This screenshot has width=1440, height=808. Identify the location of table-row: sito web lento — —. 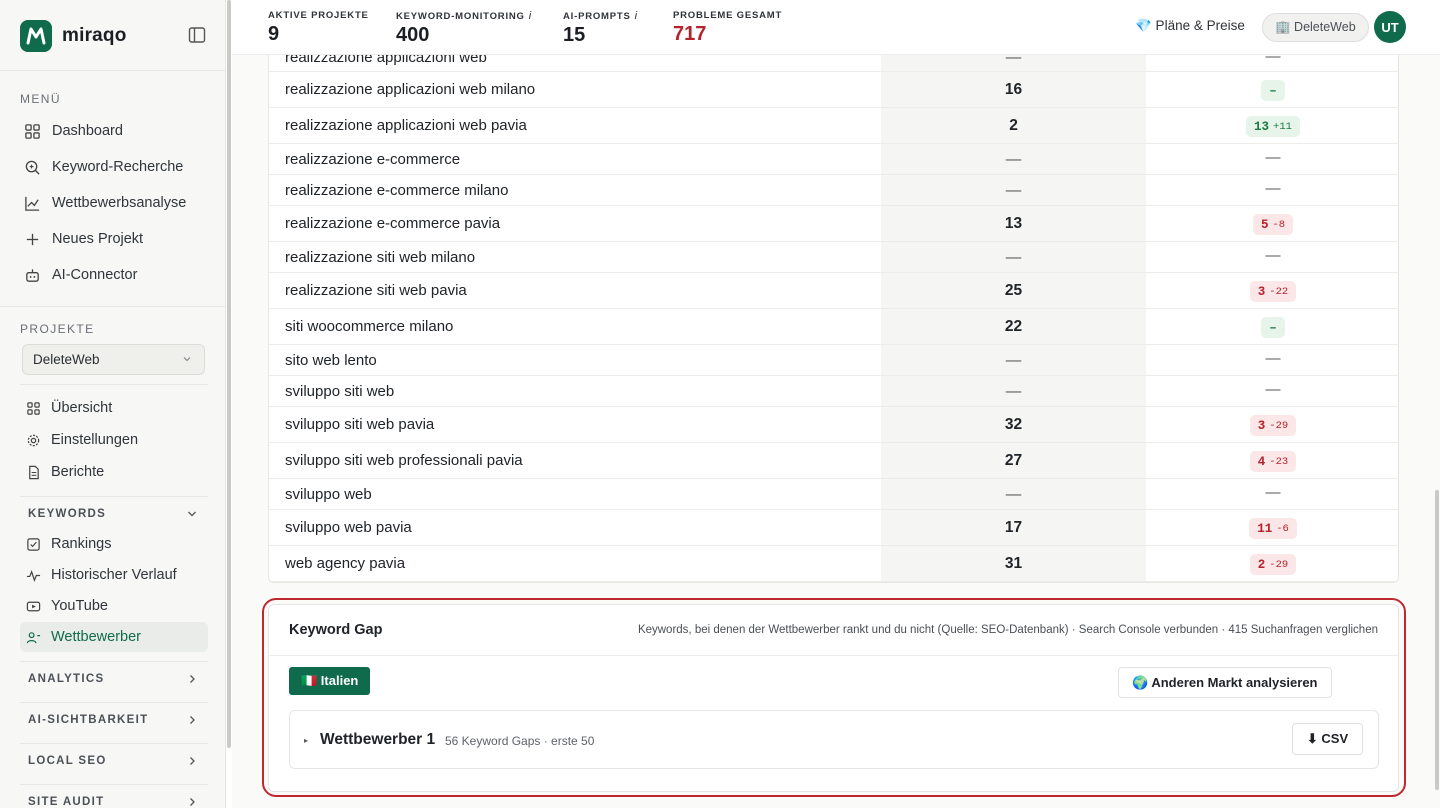
(833, 360).